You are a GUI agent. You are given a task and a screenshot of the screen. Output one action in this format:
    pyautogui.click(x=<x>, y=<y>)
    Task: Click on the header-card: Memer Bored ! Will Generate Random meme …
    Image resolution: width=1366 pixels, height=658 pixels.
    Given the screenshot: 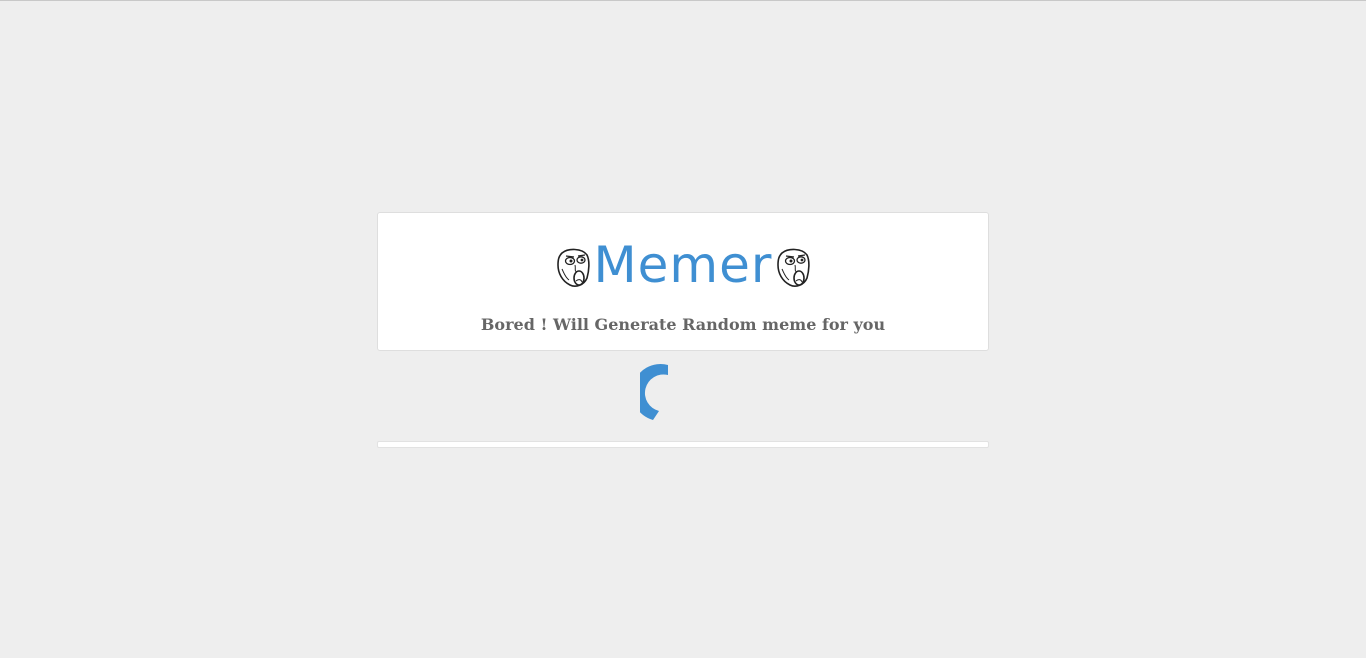 What is the action you would take?
    pyautogui.click(x=683, y=281)
    